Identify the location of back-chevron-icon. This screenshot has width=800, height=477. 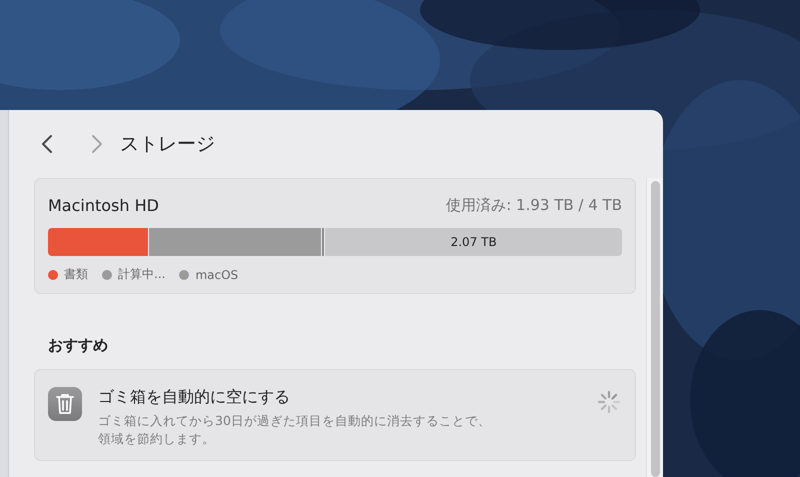
(47, 144).